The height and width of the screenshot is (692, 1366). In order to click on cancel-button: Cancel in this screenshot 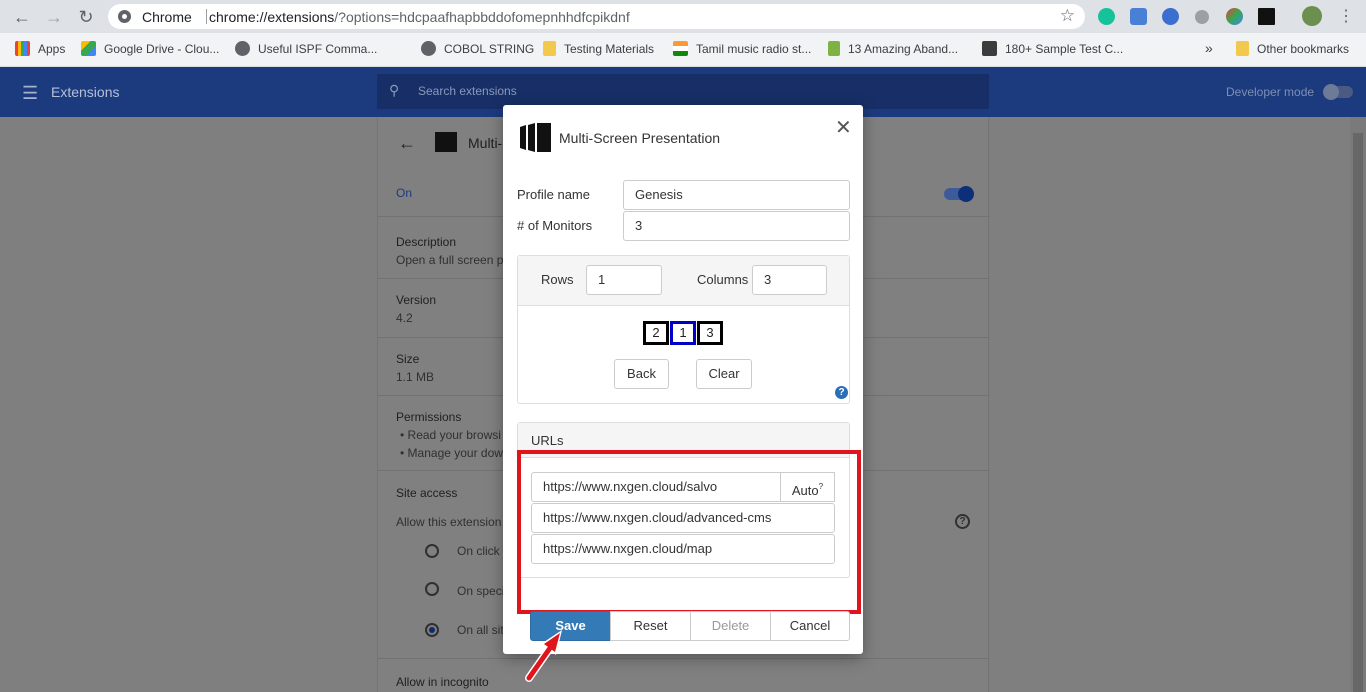, I will do `click(810, 626)`.